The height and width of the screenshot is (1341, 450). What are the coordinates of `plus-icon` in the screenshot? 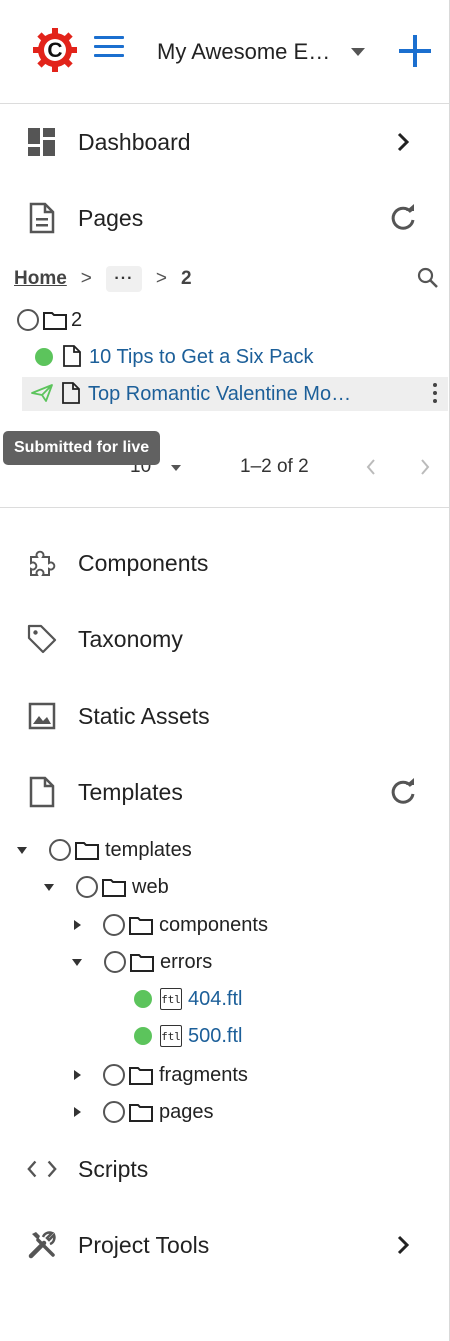 It's located at (415, 51).